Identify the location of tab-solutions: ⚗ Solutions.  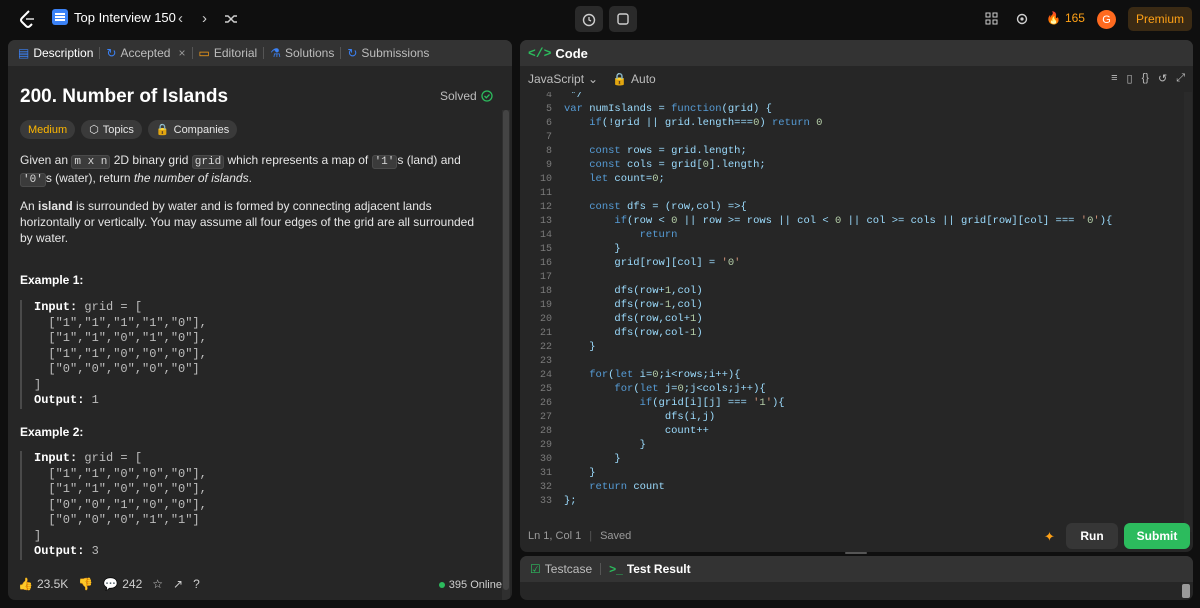
(302, 53).